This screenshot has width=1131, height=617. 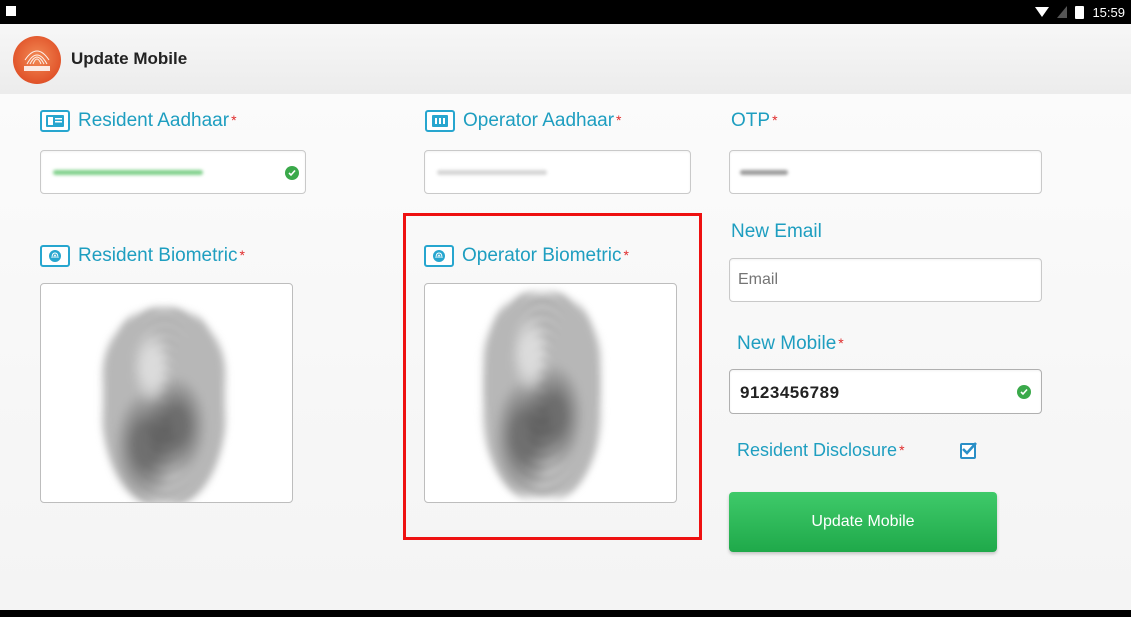 I want to click on battery-icon, so click(x=1080, y=12).